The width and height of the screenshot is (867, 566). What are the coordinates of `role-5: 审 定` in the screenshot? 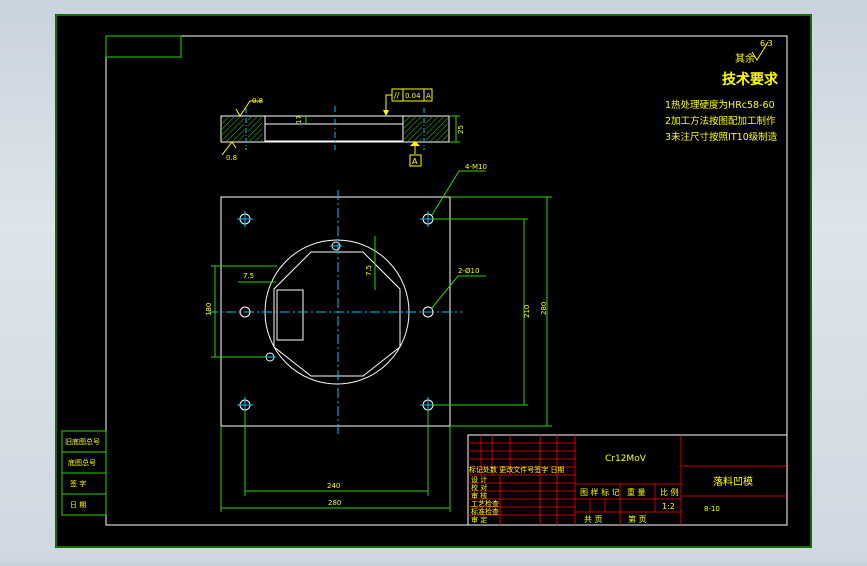 It's located at (479, 519).